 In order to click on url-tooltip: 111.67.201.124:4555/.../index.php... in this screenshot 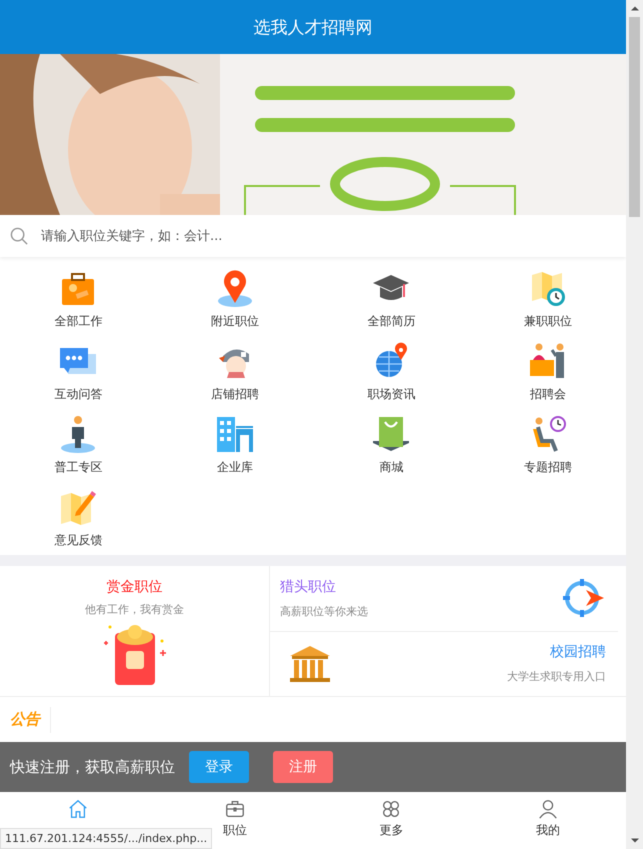, I will do `click(106, 838)`.